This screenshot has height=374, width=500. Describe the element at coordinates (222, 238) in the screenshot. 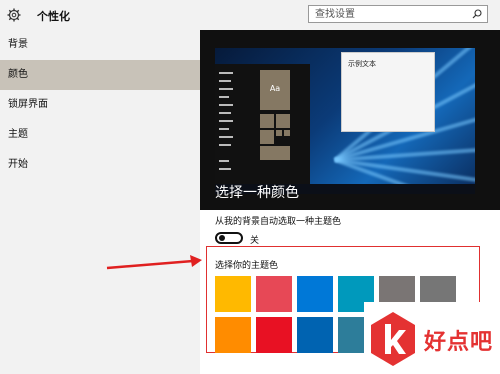

I see `toggle-knob` at that location.